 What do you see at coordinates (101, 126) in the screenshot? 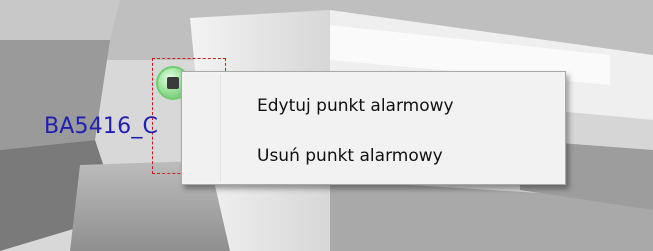
I see `alarm-point-label: BA5416_C` at bounding box center [101, 126].